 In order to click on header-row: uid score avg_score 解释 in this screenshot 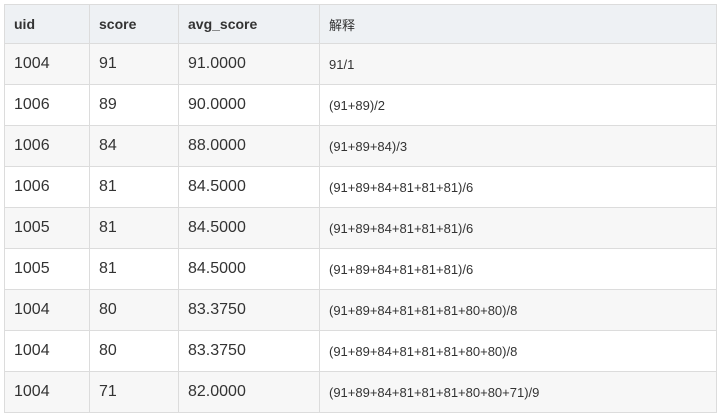, I will do `click(360, 24)`.